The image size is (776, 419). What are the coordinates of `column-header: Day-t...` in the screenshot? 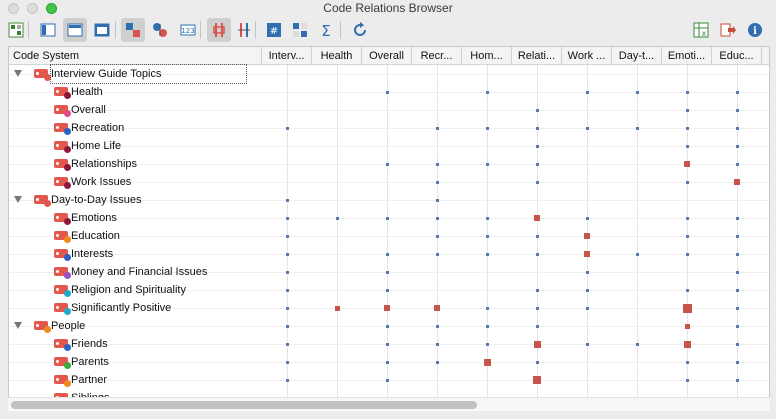 It's located at (637, 56).